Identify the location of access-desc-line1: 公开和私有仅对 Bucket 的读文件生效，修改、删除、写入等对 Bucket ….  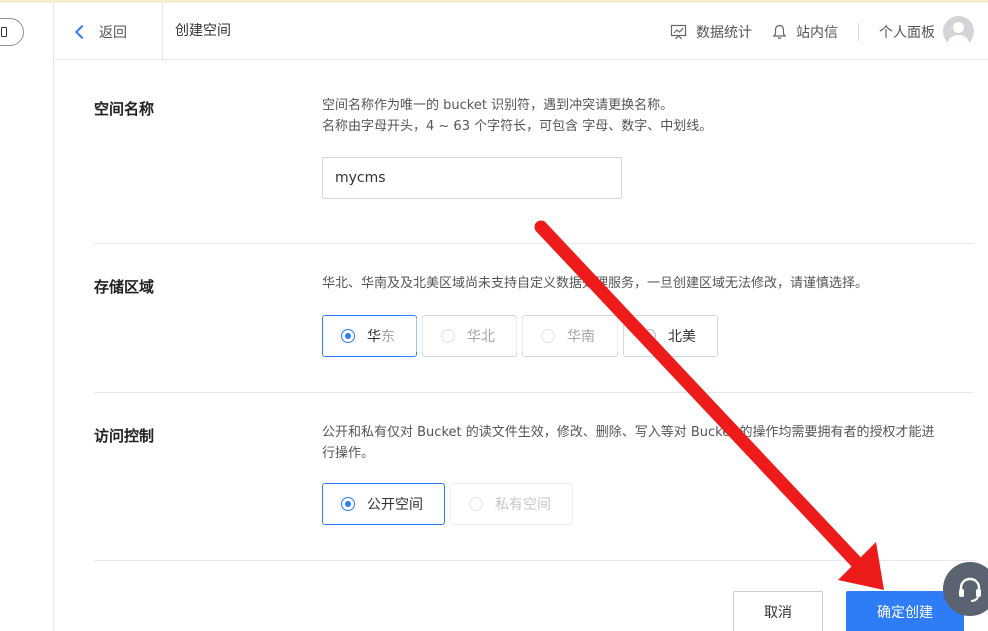
(628, 432).